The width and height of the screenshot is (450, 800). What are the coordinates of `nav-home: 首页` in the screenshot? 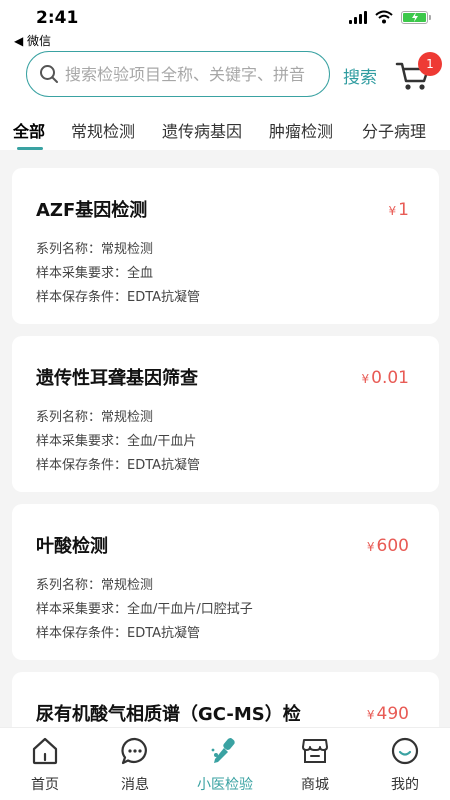 It's located at (45, 764).